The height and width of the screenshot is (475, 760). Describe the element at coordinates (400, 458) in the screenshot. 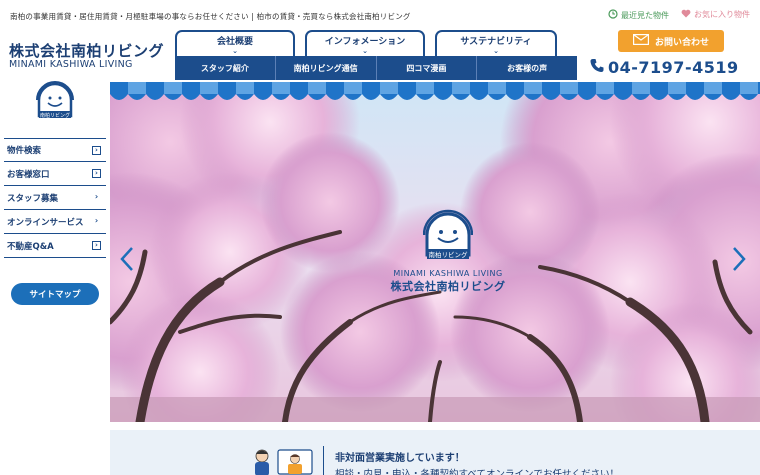

I see `banner-title: 非対面営業実施しています！` at that location.